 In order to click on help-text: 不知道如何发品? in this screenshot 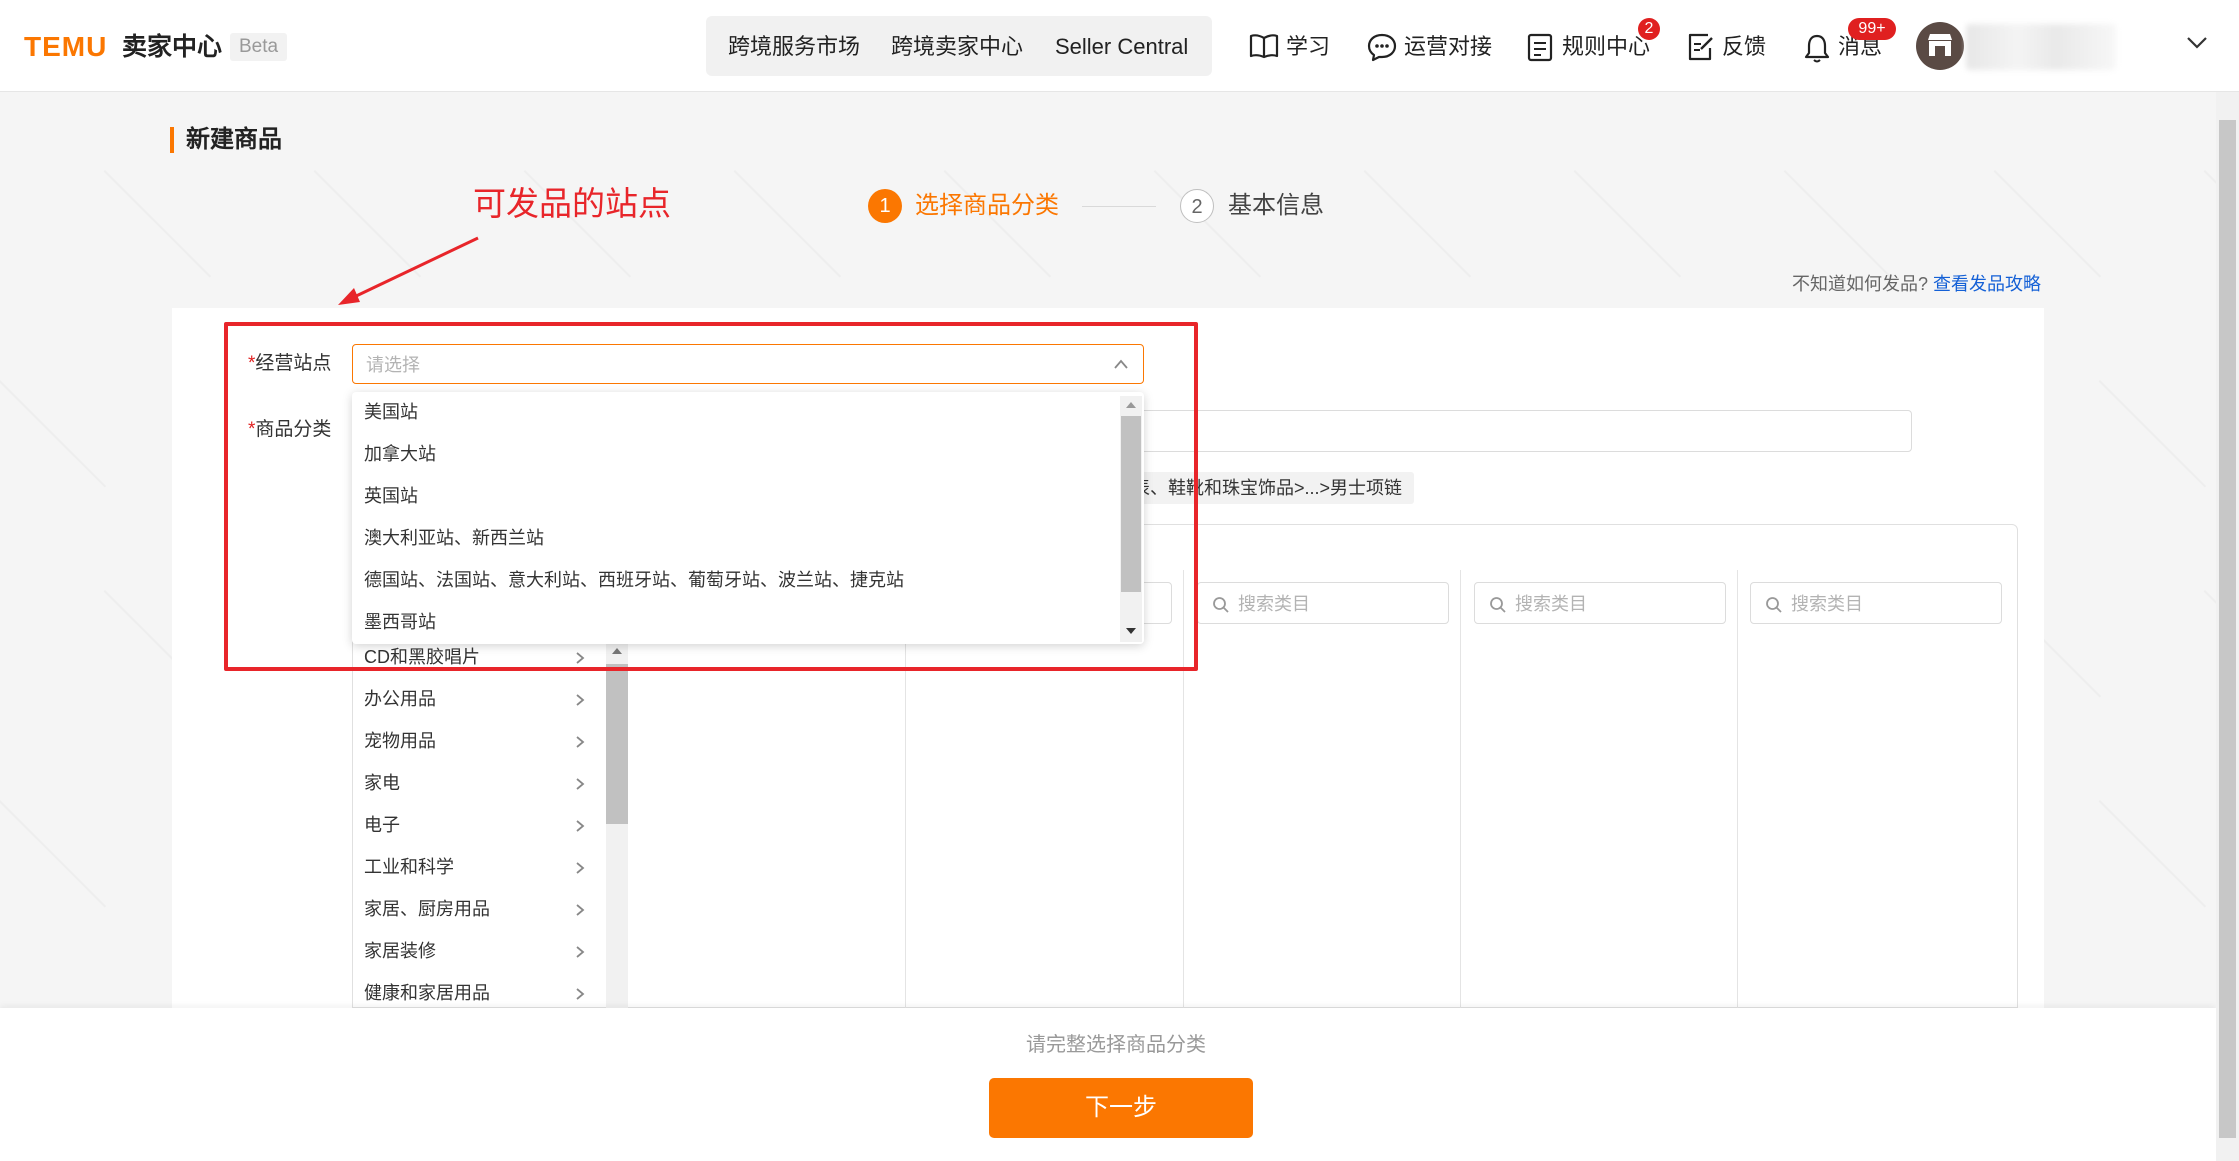, I will do `click(1860, 284)`.